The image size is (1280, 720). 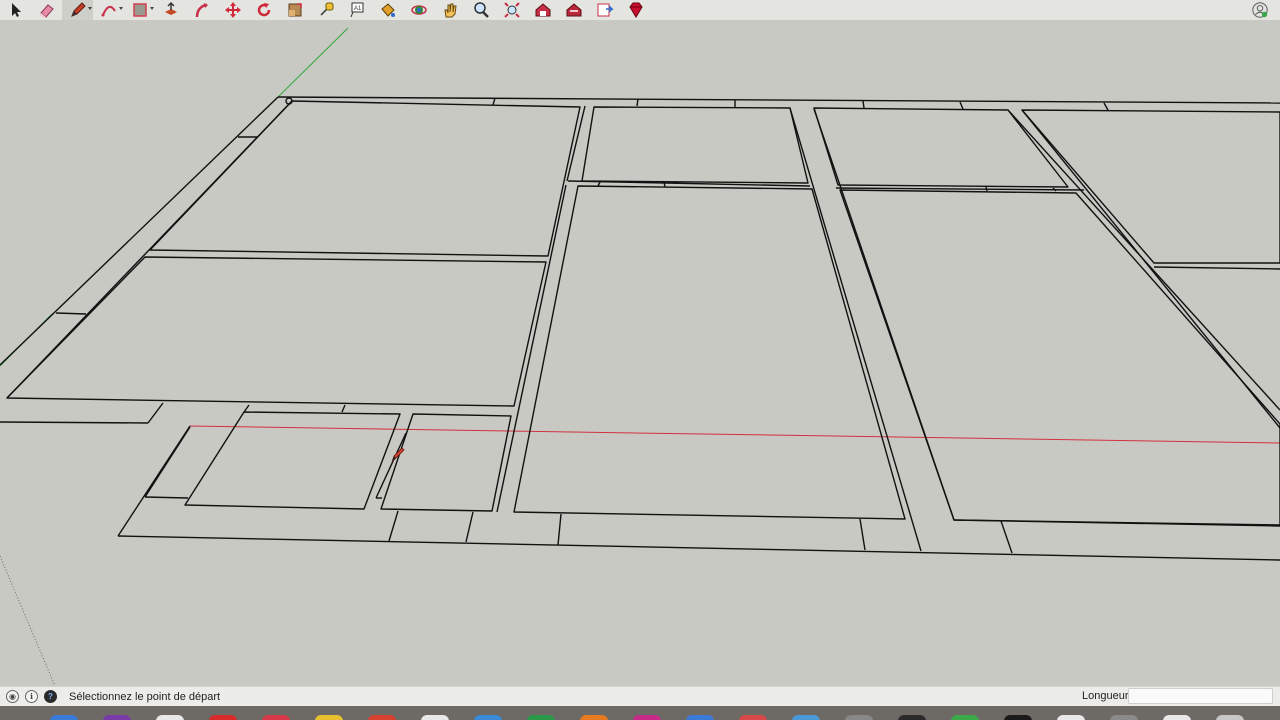 I want to click on pan-tool-button, so click(x=449, y=10).